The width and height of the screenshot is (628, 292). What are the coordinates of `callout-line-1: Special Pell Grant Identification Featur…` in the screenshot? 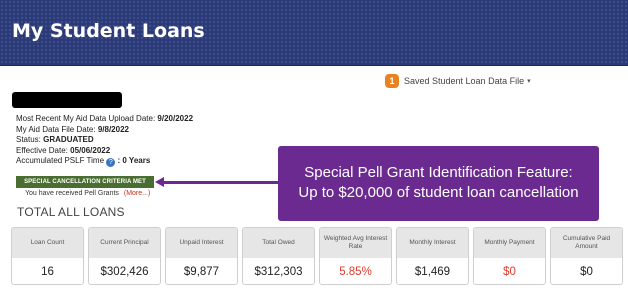 It's located at (438, 172).